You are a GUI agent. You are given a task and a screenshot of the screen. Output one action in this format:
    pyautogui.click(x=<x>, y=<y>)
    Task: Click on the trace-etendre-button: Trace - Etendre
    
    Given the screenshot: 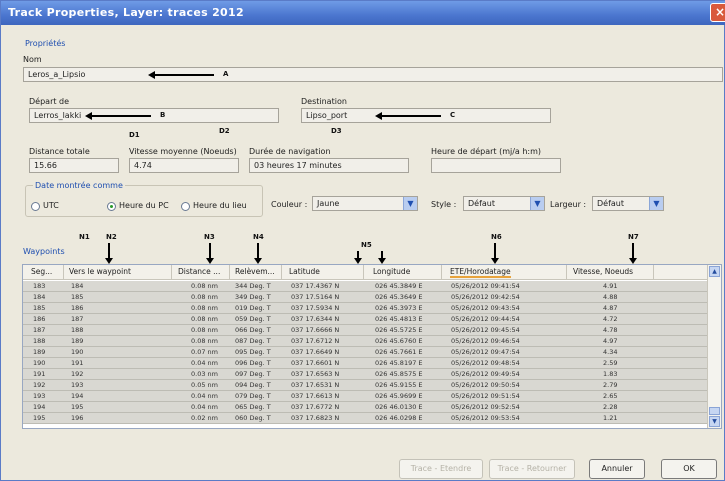 What is the action you would take?
    pyautogui.click(x=441, y=469)
    